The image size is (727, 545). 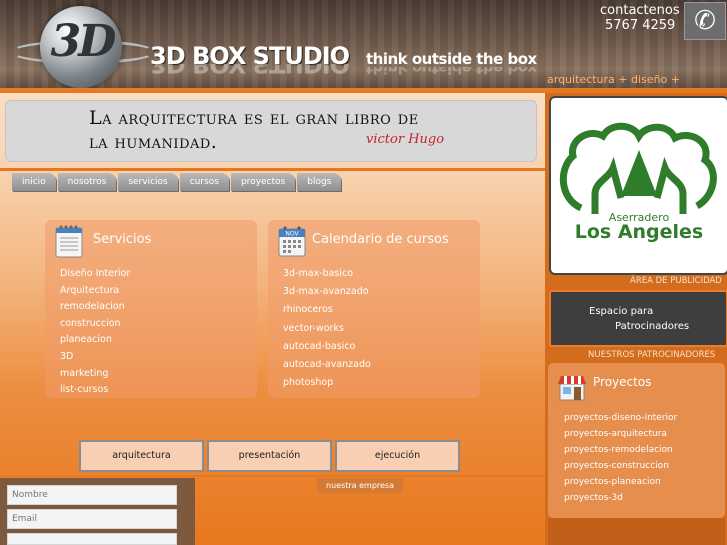 I want to click on tagline: think outside the box, so click(x=451, y=59).